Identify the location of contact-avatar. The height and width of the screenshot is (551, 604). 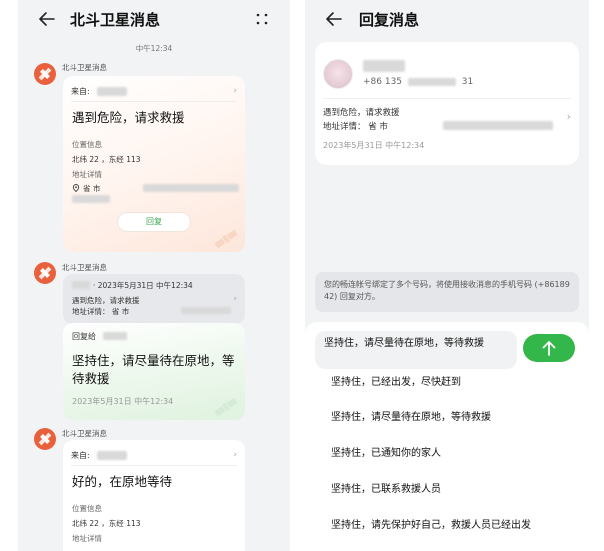
(338, 74).